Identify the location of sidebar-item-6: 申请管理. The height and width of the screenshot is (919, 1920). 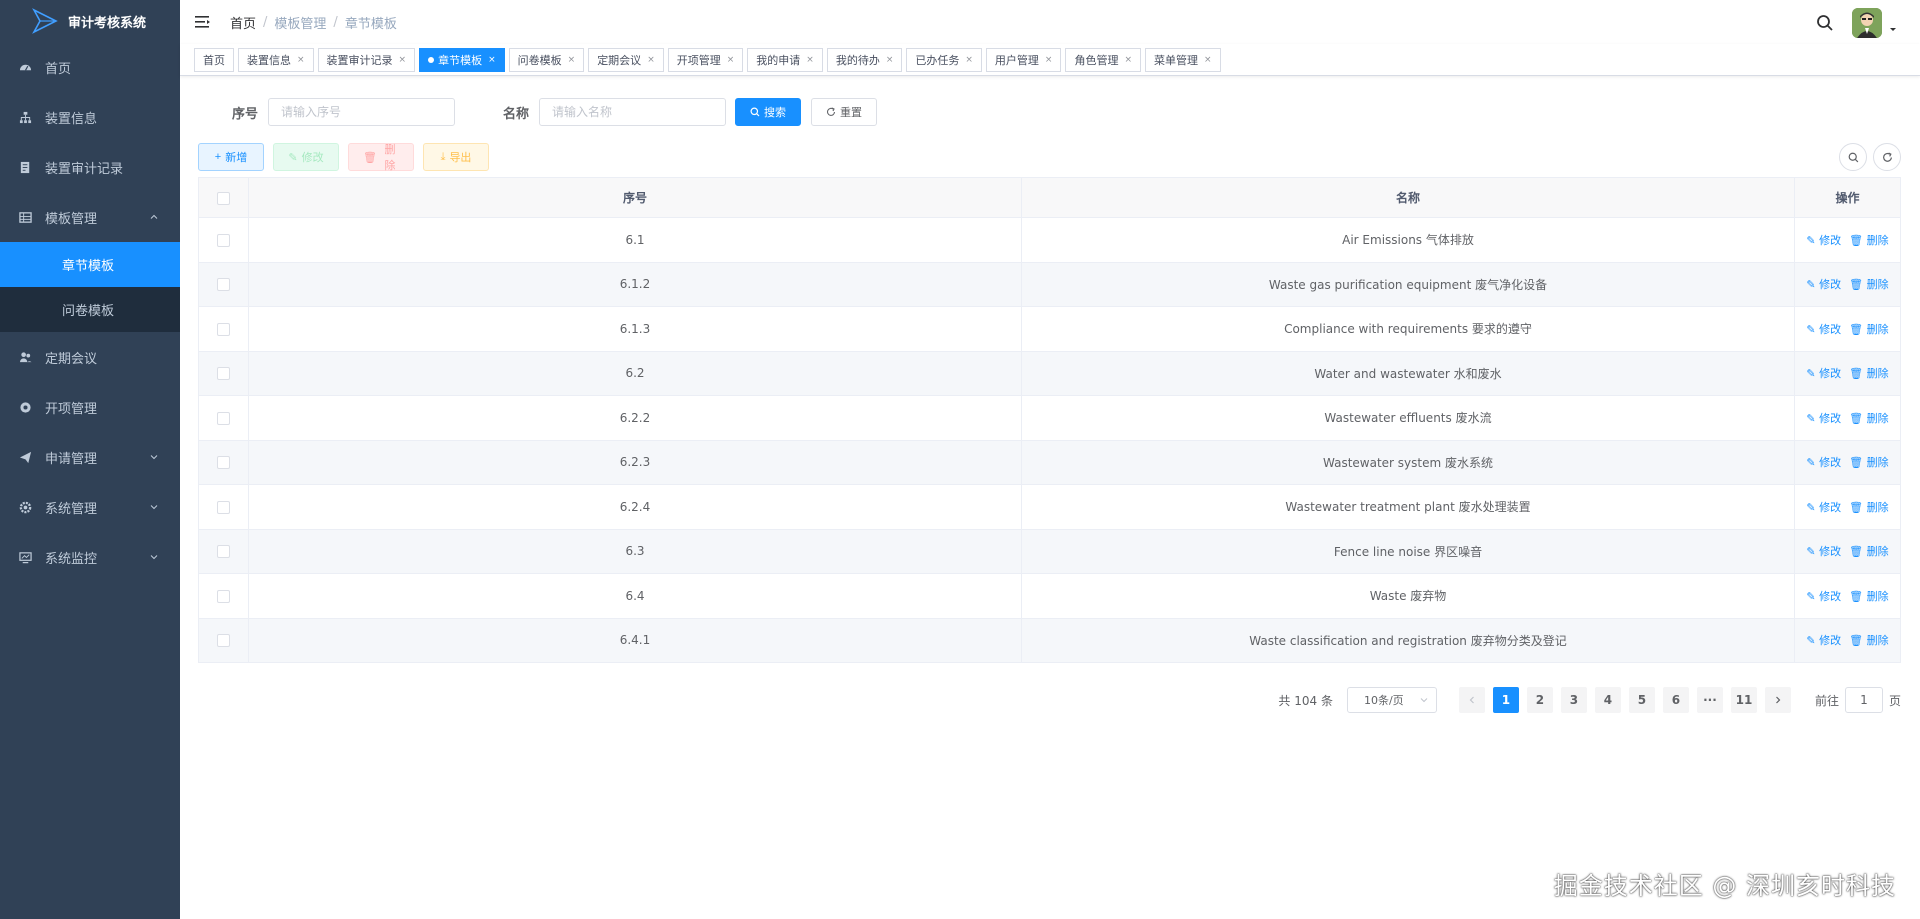
(90, 457).